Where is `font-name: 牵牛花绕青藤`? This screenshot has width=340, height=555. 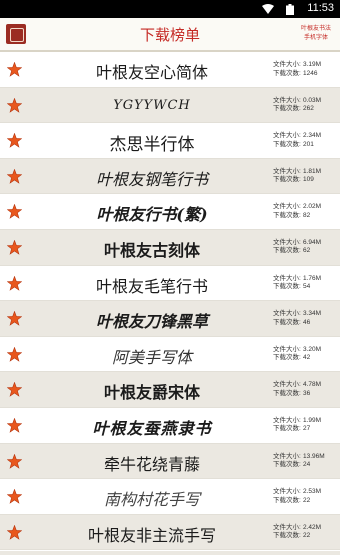 font-name: 牵牛花绕青藤 is located at coordinates (151, 465).